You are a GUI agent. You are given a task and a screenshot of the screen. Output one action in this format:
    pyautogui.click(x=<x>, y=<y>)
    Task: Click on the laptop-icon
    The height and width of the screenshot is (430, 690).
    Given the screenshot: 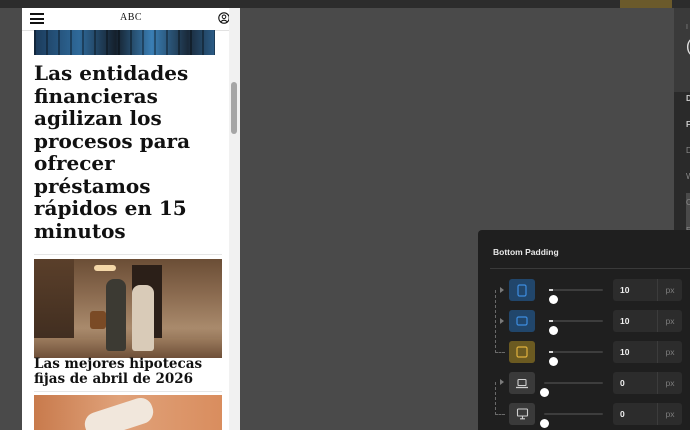 What is the action you would take?
    pyautogui.click(x=522, y=383)
    